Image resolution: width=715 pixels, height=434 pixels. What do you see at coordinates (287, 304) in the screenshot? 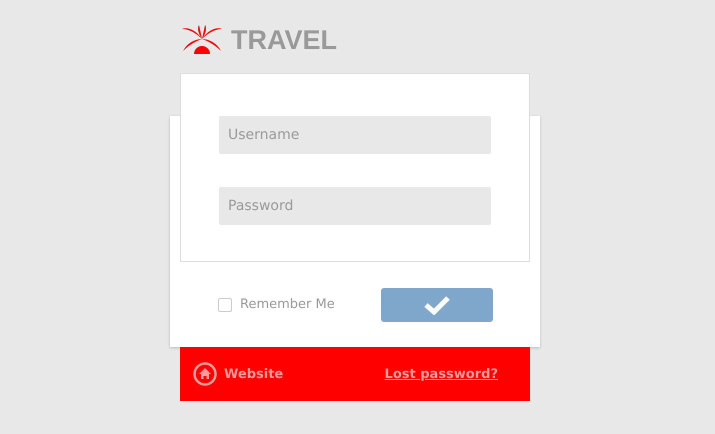
I see `remember-label: Remember Me` at bounding box center [287, 304].